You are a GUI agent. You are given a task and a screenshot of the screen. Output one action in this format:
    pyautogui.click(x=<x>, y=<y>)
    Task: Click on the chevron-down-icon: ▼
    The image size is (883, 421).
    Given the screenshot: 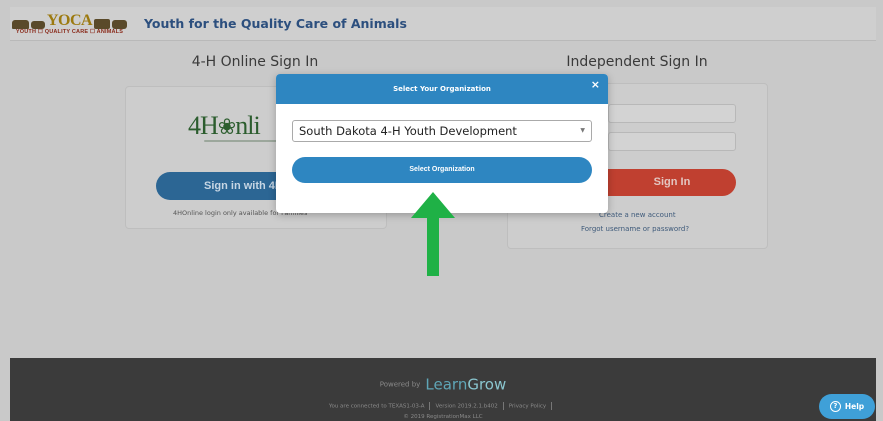 What is the action you would take?
    pyautogui.click(x=582, y=130)
    